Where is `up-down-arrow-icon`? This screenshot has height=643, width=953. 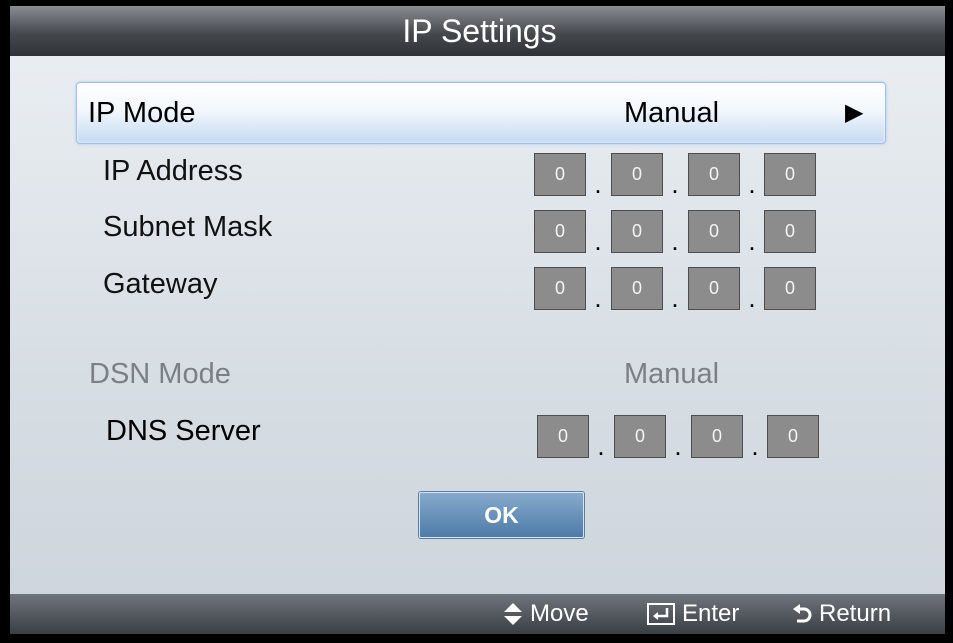
up-down-arrow-icon is located at coordinates (513, 614).